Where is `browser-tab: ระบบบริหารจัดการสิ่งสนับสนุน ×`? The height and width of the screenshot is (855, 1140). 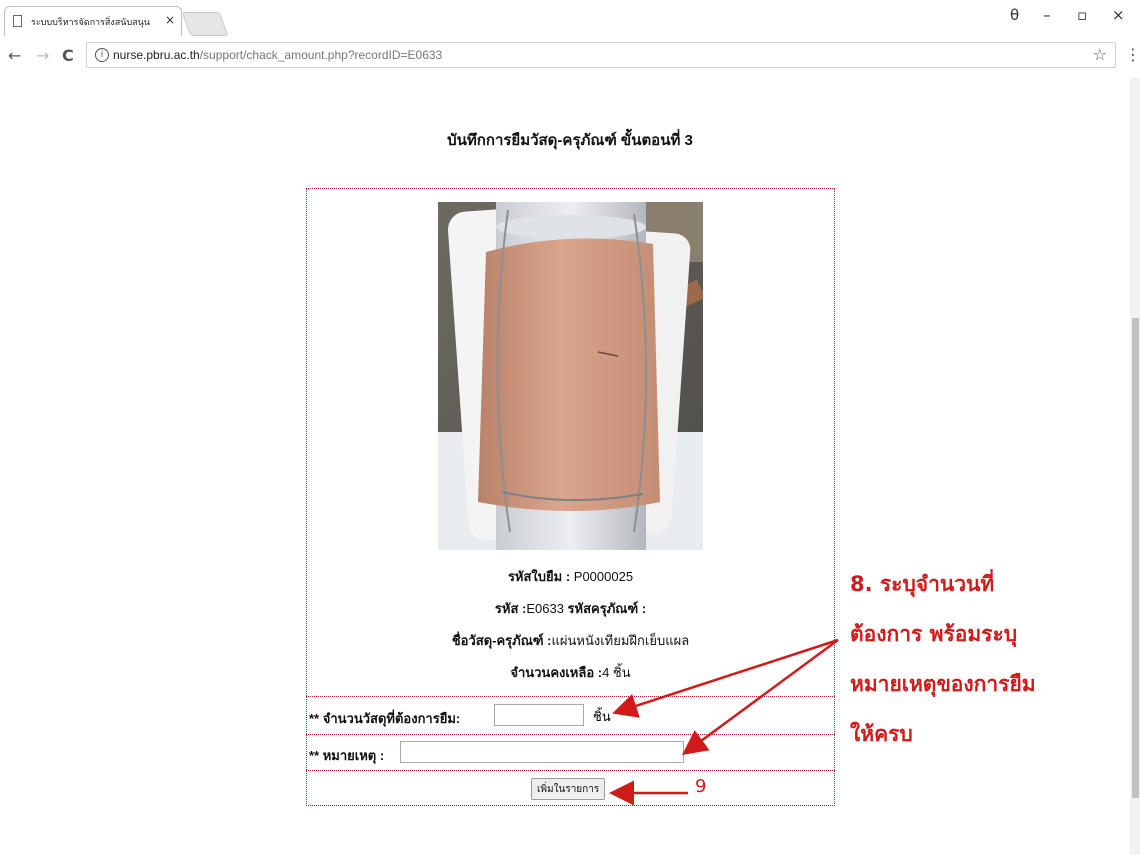
browser-tab: ระบบบริหารจัดการสิ่งสนับสนุน × is located at coordinates (93, 21).